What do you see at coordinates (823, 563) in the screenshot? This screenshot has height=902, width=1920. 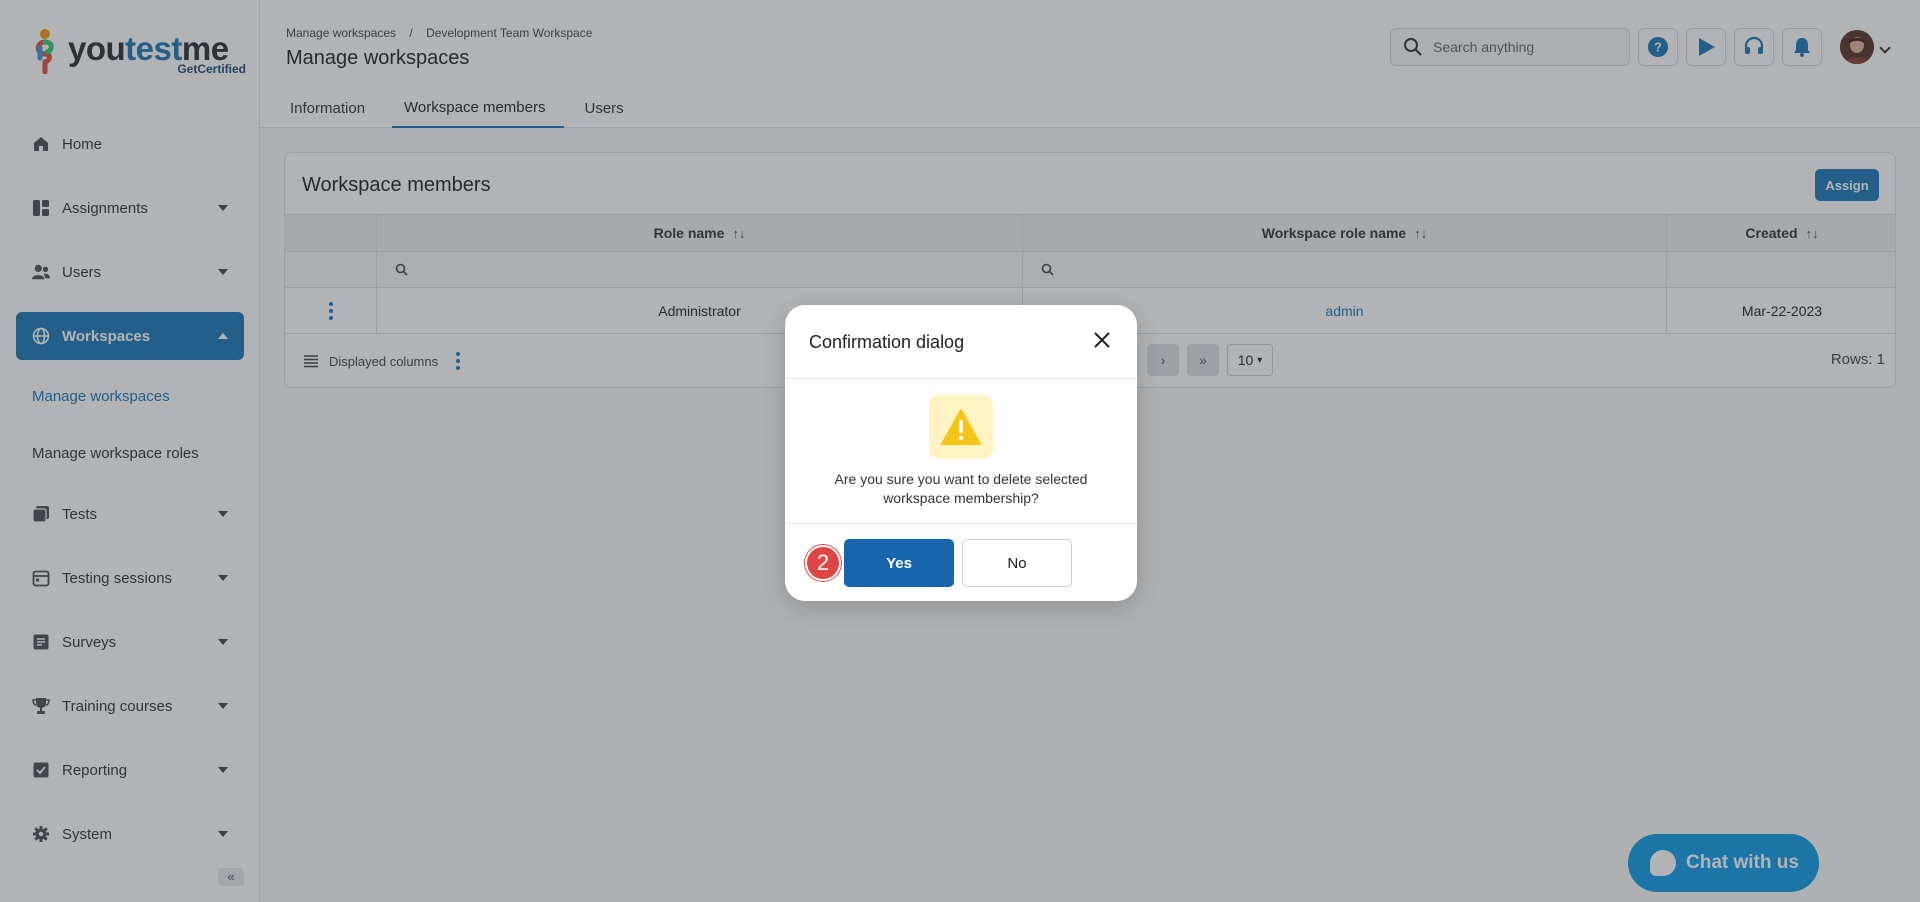 I see `step-number-badge: 2` at bounding box center [823, 563].